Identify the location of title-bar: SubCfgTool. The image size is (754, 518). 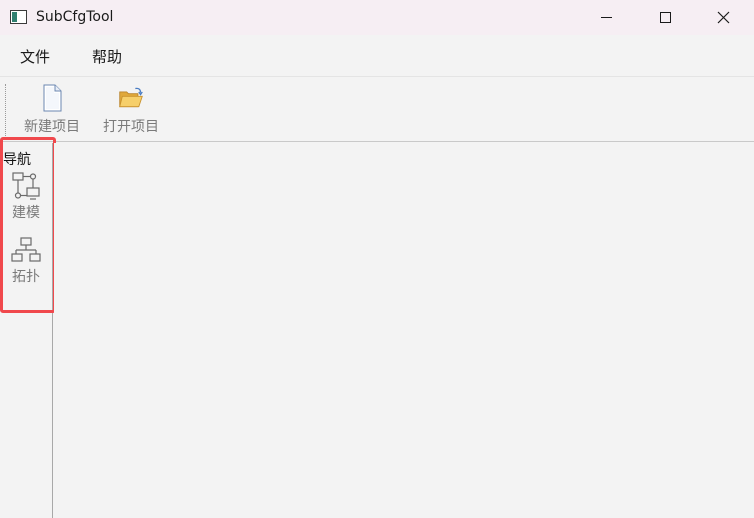
(377, 17).